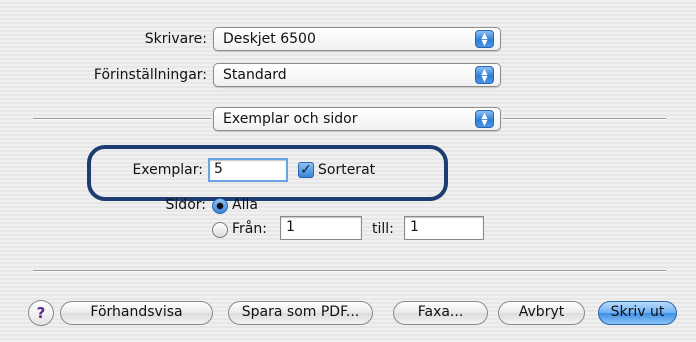 The width and height of the screenshot is (696, 342). Describe the element at coordinates (269, 39) in the screenshot. I see `printer-value: Deskjet 6500` at that location.